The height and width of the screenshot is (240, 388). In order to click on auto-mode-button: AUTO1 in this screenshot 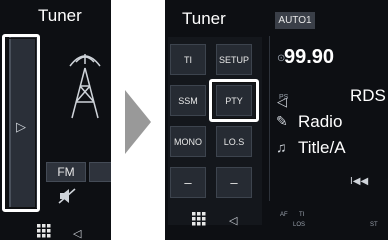, I will do `click(295, 20)`.